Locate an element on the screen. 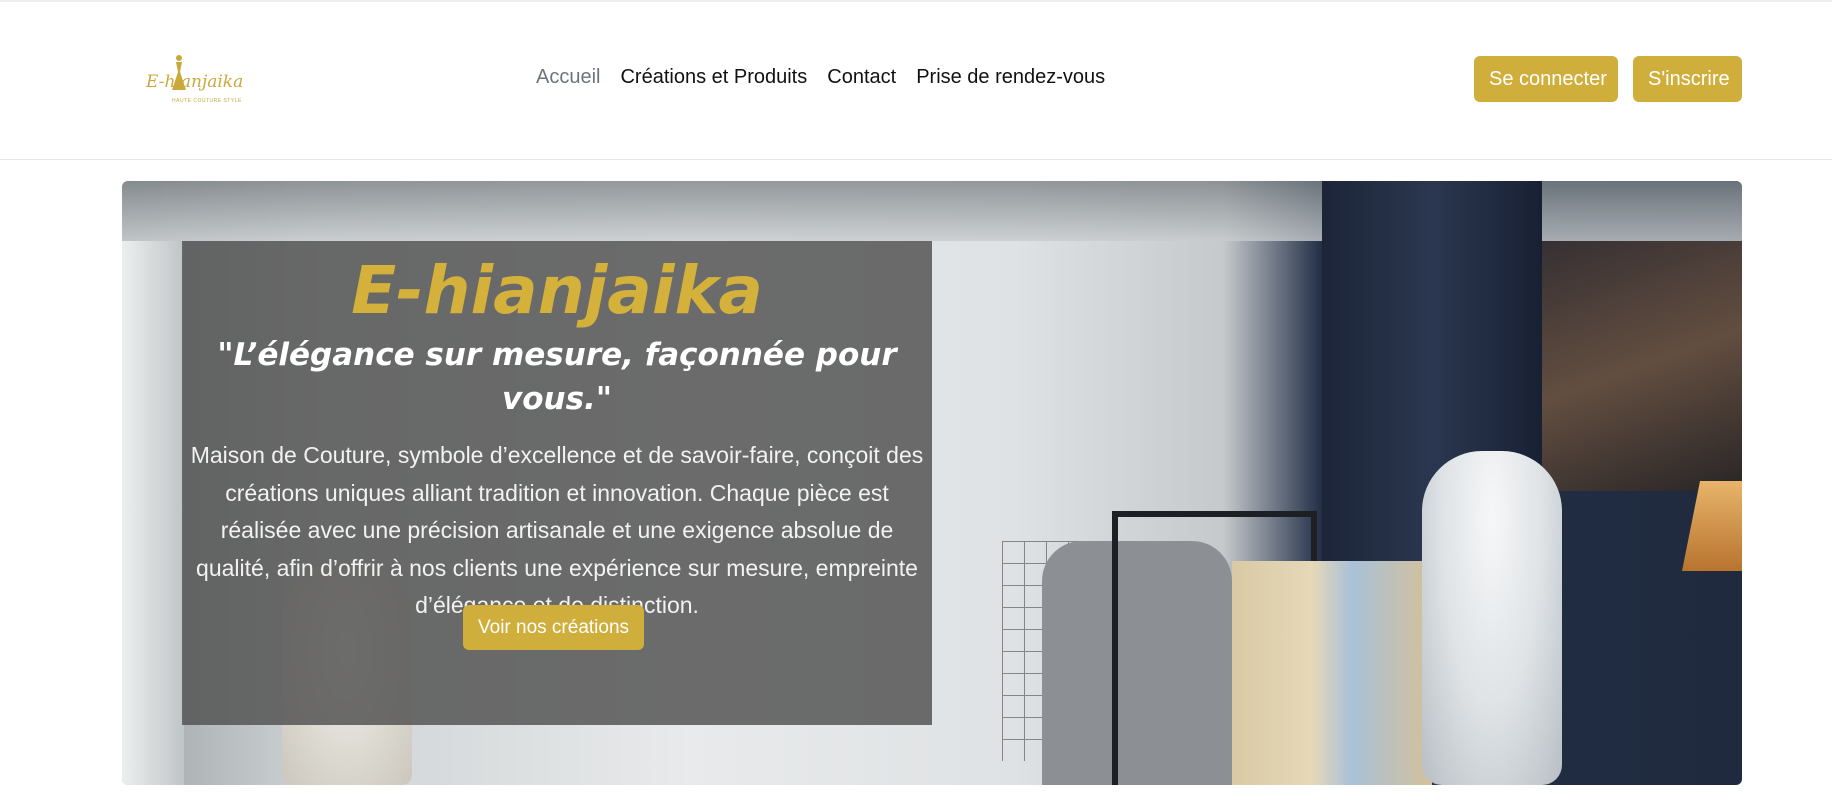 The width and height of the screenshot is (1832, 807). nav-item-accueil: Accueil is located at coordinates (568, 77).